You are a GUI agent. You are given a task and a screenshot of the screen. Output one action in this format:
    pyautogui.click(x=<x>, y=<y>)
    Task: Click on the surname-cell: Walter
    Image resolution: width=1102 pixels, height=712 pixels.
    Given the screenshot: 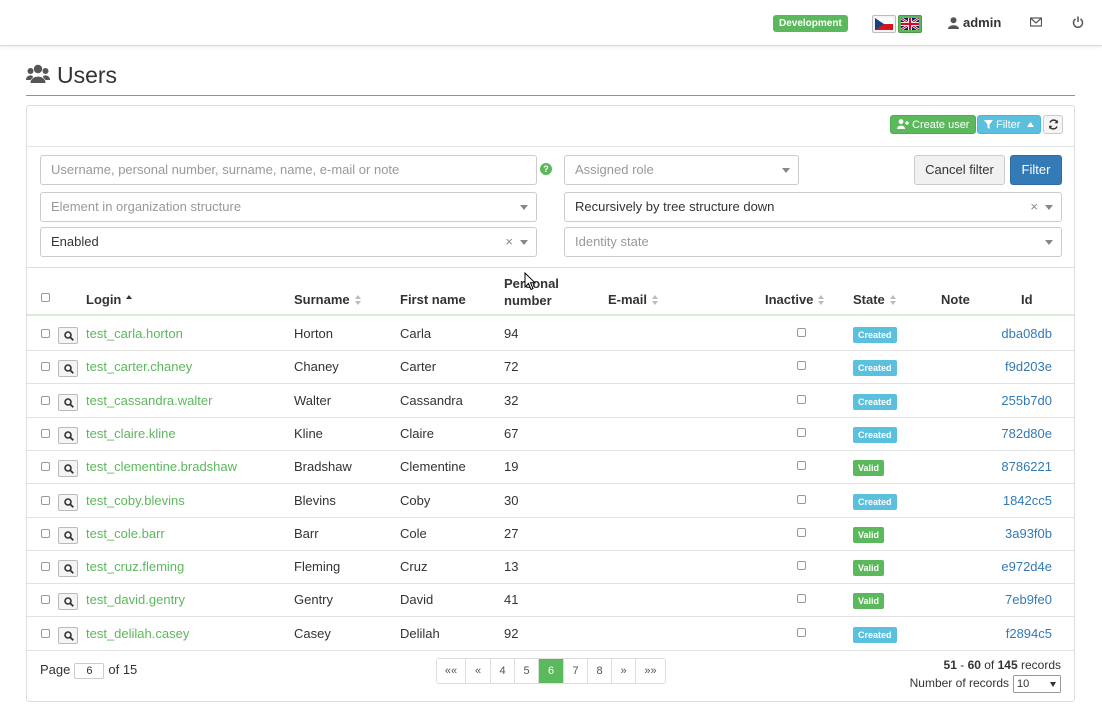 What is the action you would take?
    pyautogui.click(x=313, y=400)
    